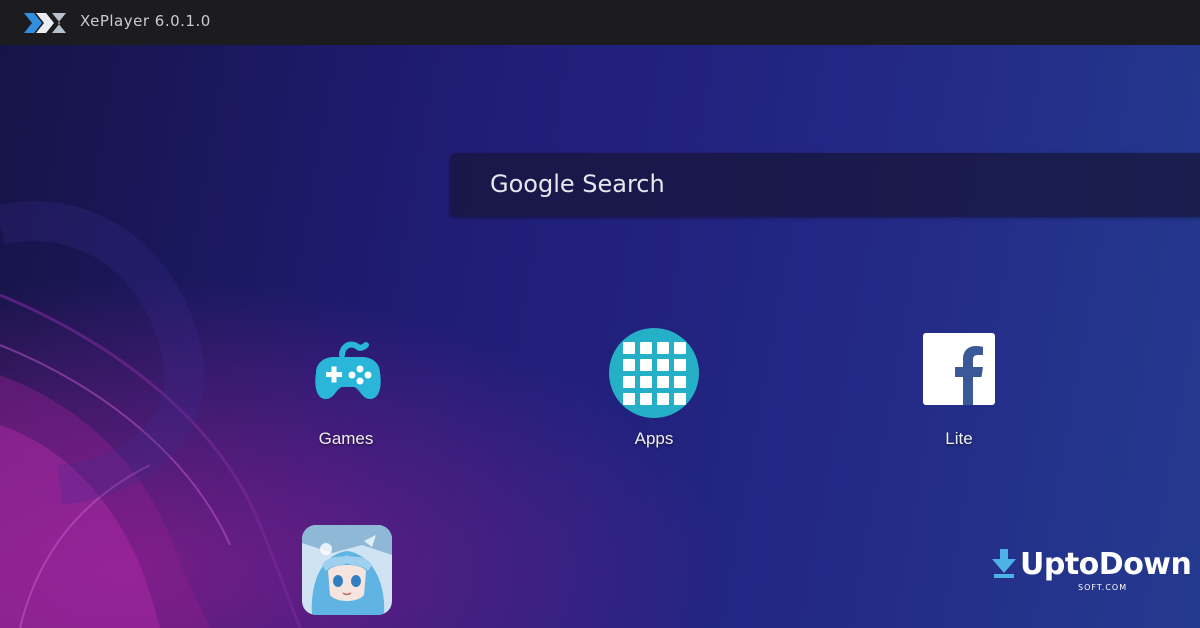  What do you see at coordinates (600, 22) in the screenshot?
I see `title-bar: XePlayer 6.0.1.0` at bounding box center [600, 22].